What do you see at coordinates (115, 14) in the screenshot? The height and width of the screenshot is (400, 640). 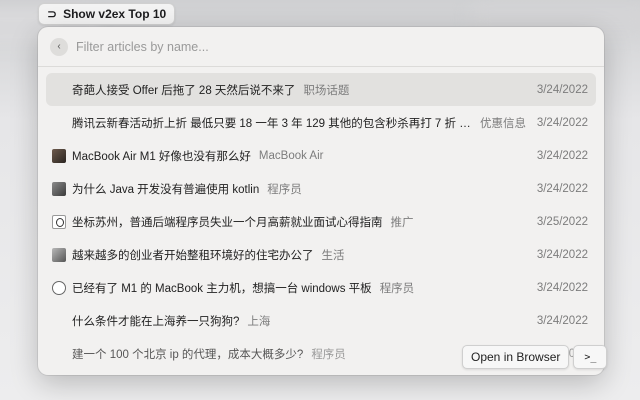 I see `command-title: Show v2ex Top 10` at bounding box center [115, 14].